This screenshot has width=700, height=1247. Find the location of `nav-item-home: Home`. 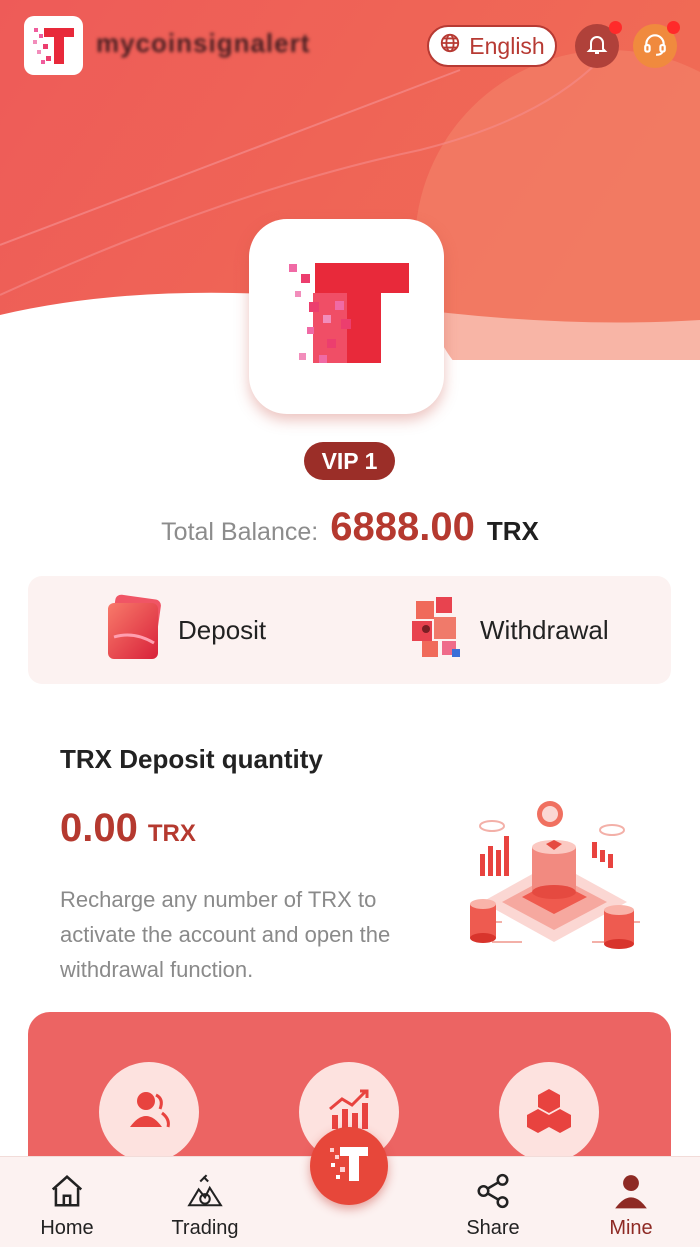

nav-item-home: Home is located at coordinates (67, 1202).